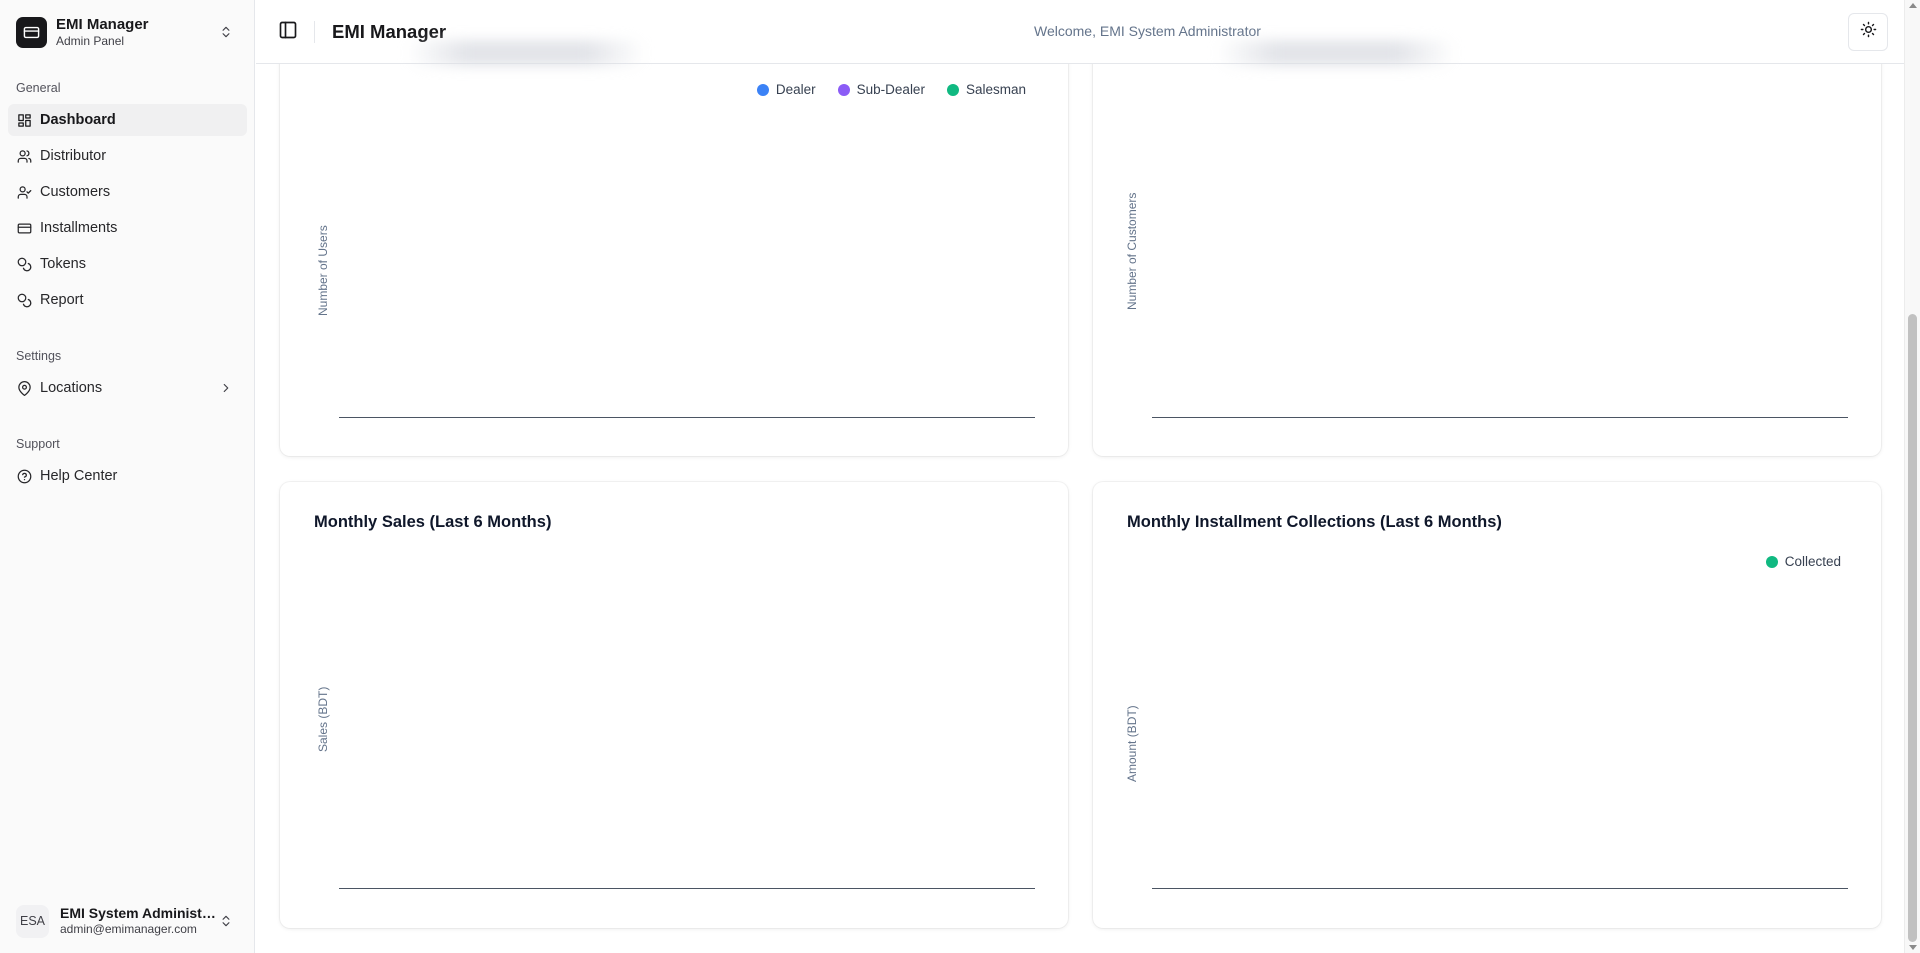  Describe the element at coordinates (1913, 947) in the screenshot. I see `scroll-down-icon` at that location.